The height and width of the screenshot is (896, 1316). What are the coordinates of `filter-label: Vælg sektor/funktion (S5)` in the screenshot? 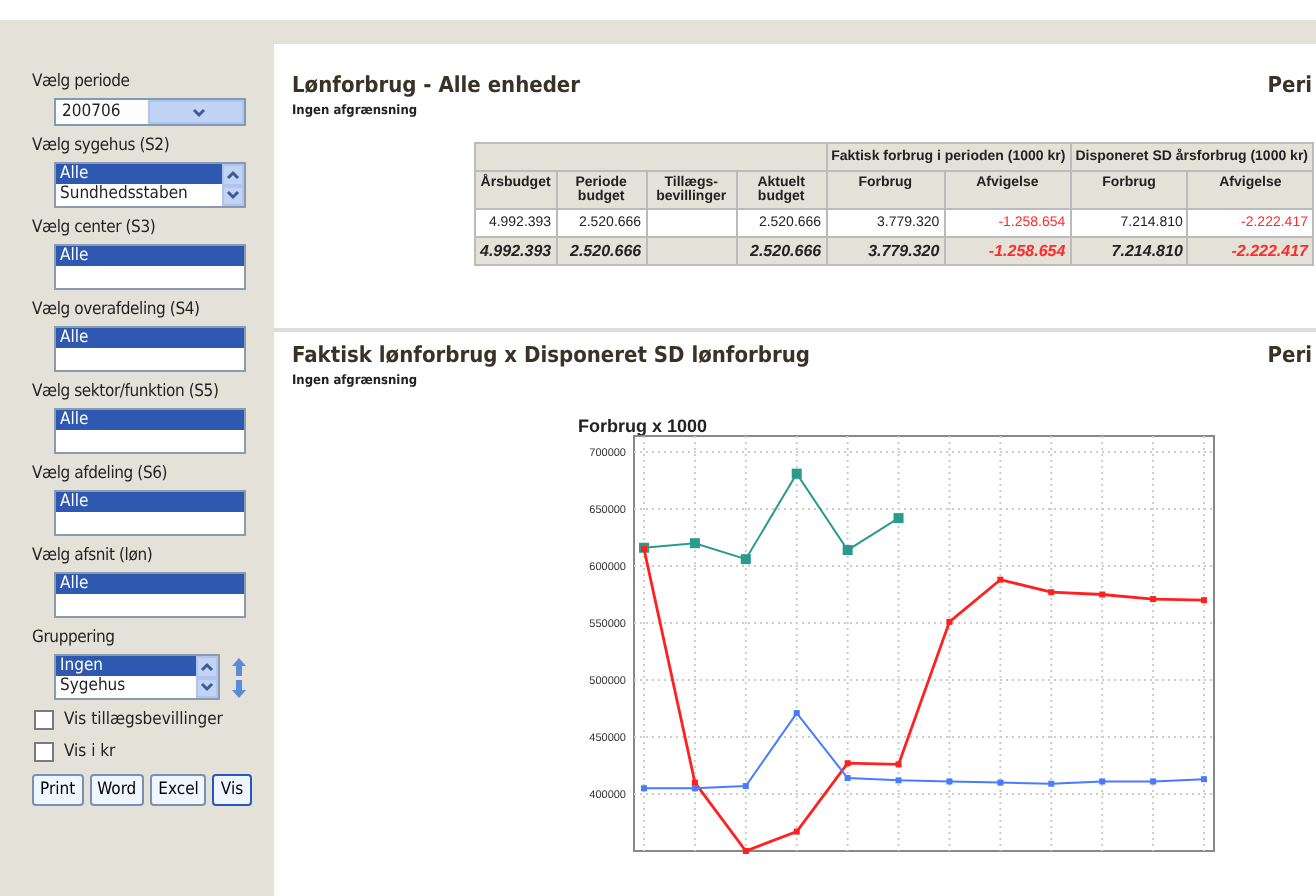 It's located at (125, 392).